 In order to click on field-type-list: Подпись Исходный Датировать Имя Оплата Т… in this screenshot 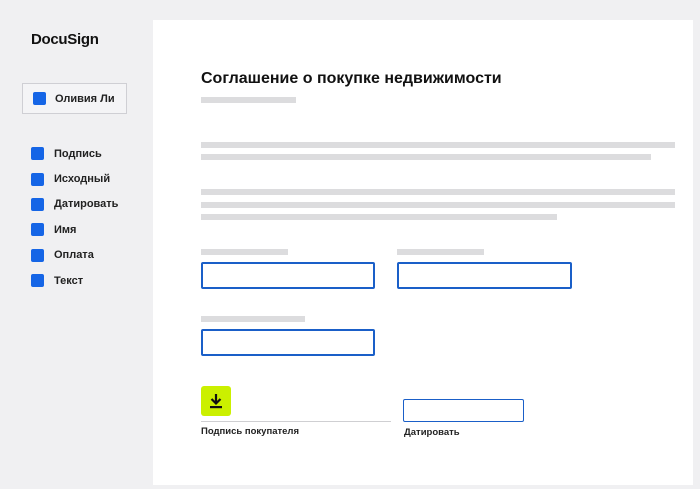, I will do `click(74, 217)`.